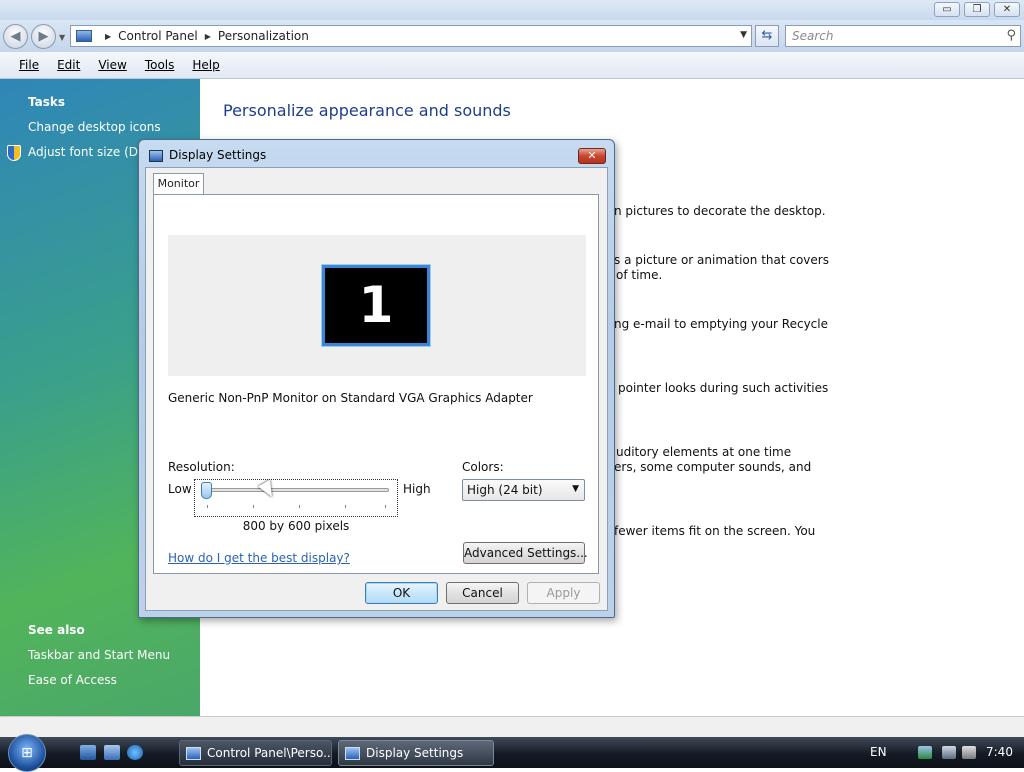 The height and width of the screenshot is (772, 1024). Describe the element at coordinates (201, 467) in the screenshot. I see `resolution-label: Resolution:` at that location.